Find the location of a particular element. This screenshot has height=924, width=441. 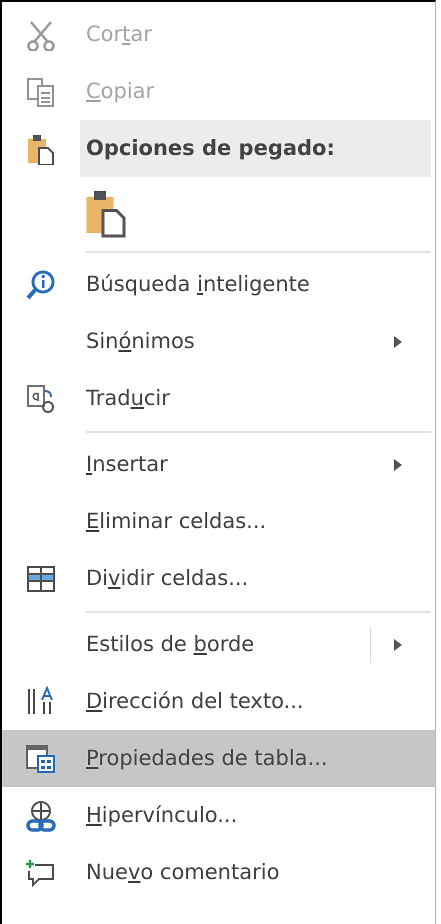

table-properties-icon is located at coordinates (41, 758).